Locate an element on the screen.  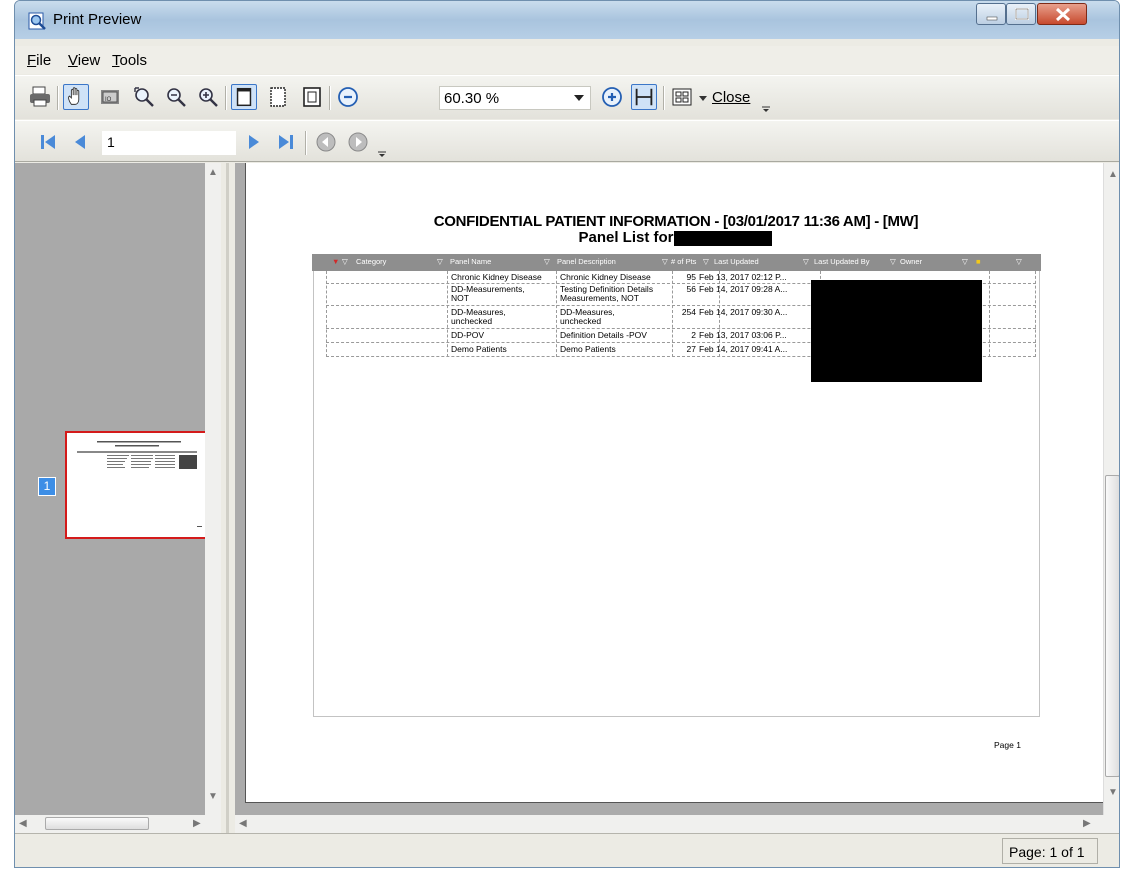
redacted-name-block is located at coordinates (723, 238).